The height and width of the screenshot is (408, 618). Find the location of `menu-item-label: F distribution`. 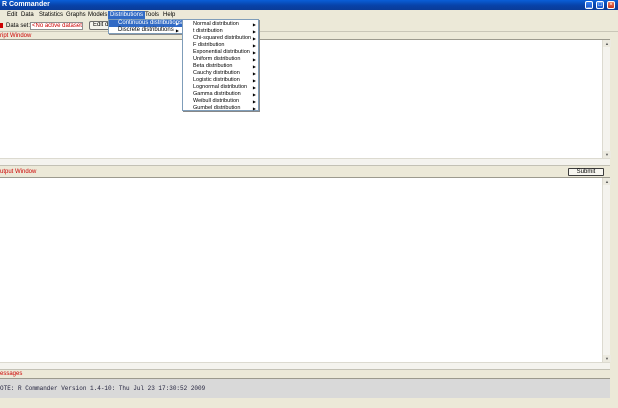

menu-item-label: F distribution is located at coordinates (209, 45).